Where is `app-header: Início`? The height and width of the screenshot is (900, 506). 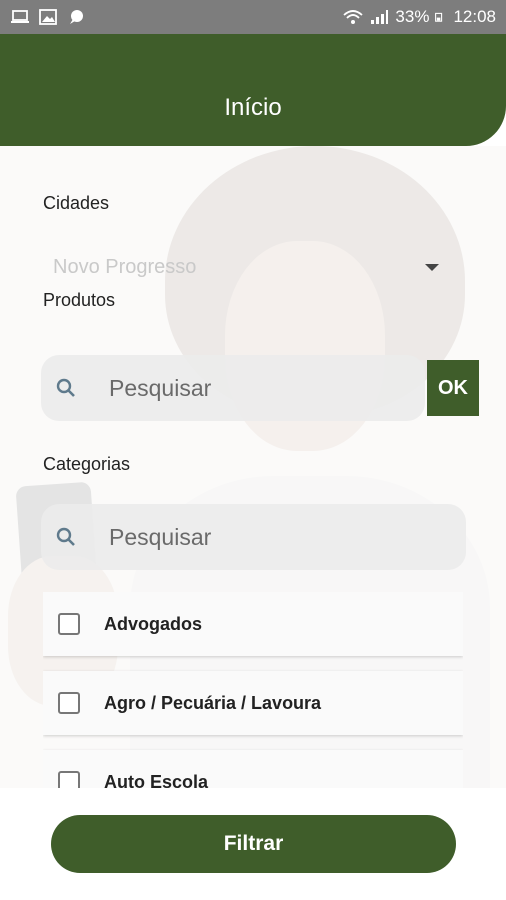
app-header: Início is located at coordinates (253, 90).